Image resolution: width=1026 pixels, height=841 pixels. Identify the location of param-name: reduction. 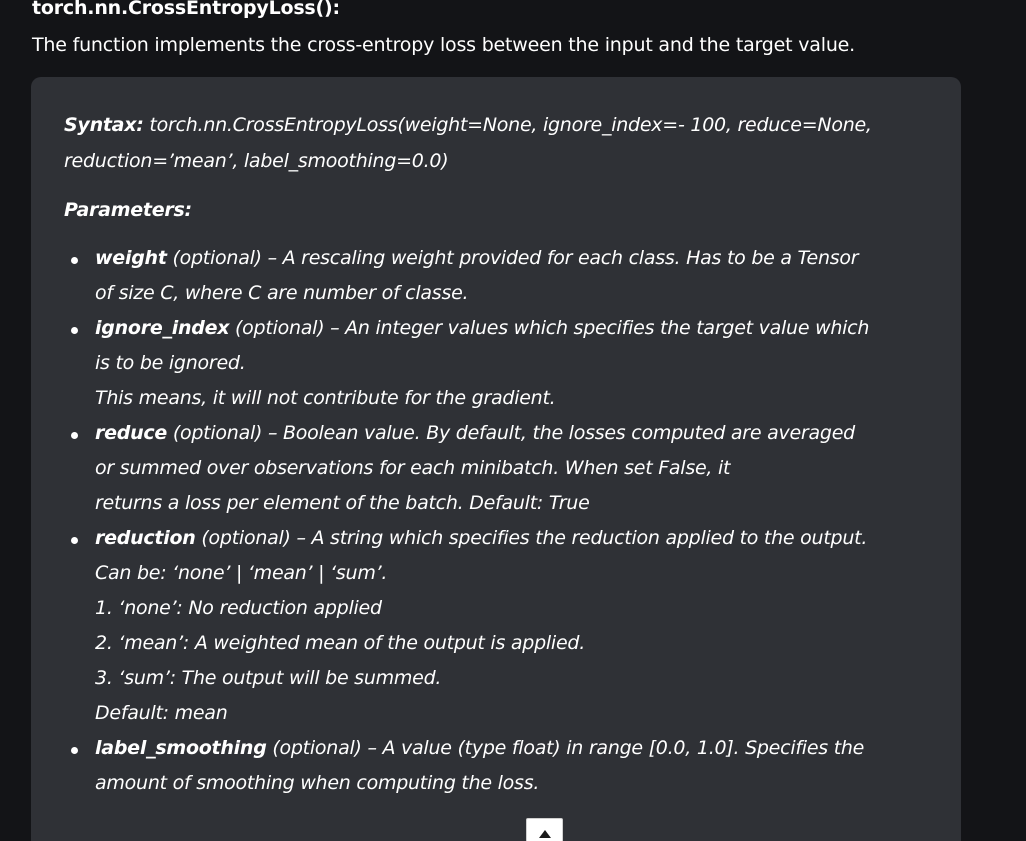
(145, 538).